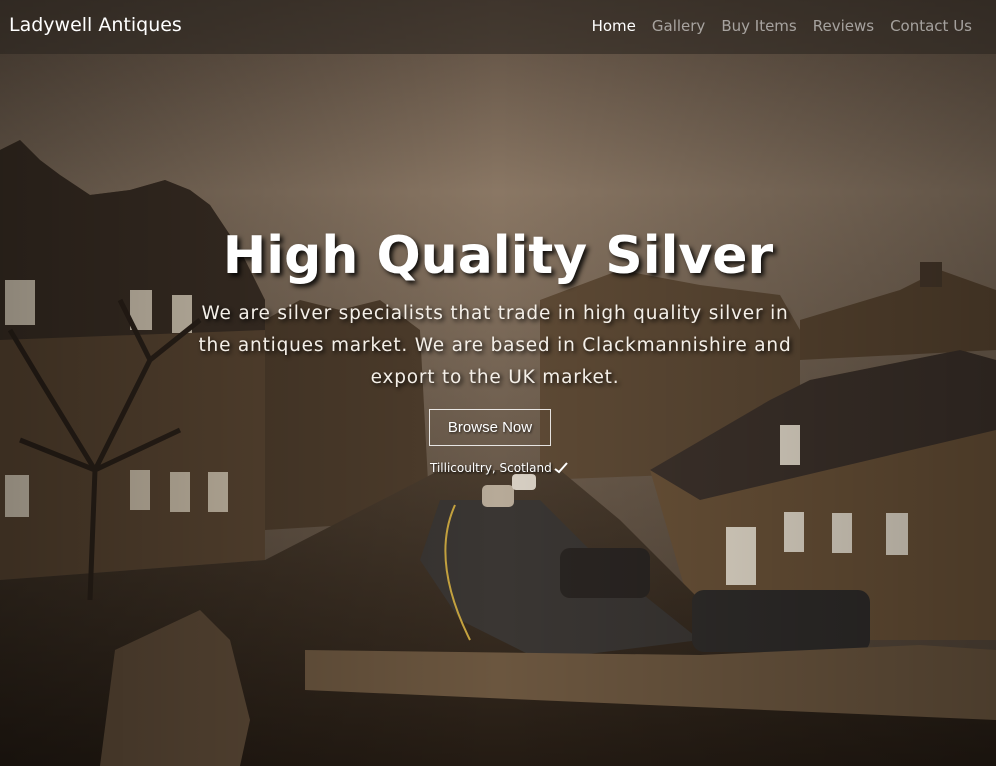 This screenshot has height=766, width=996. Describe the element at coordinates (491, 468) in the screenshot. I see `photo-caption-text: Tillicoultry, Scotland` at that location.